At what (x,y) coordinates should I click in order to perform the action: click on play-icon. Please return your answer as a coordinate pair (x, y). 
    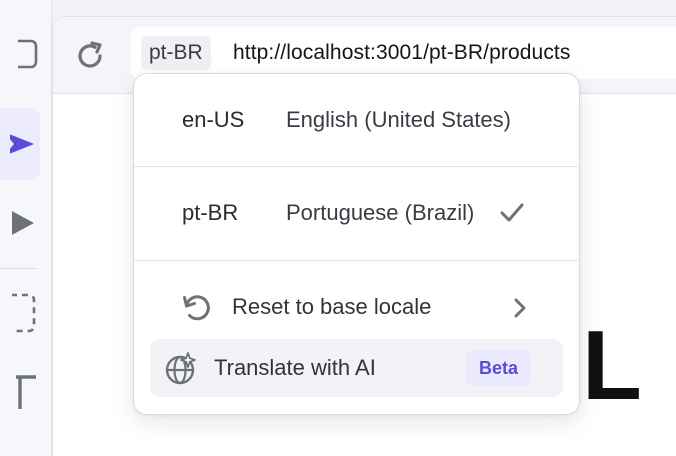
    Looking at the image, I should click on (23, 223).